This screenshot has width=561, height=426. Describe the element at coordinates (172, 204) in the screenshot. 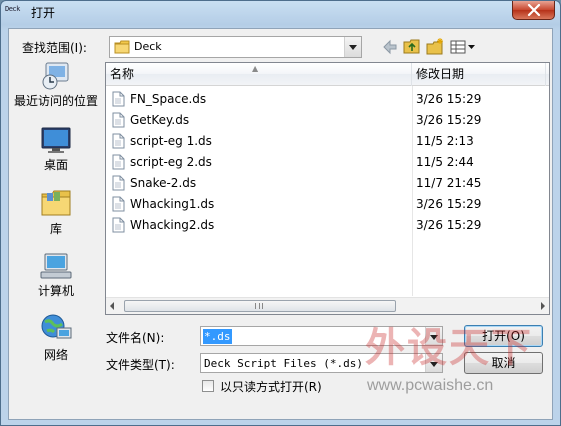

I see `file-name: Whacking1.ds` at that location.